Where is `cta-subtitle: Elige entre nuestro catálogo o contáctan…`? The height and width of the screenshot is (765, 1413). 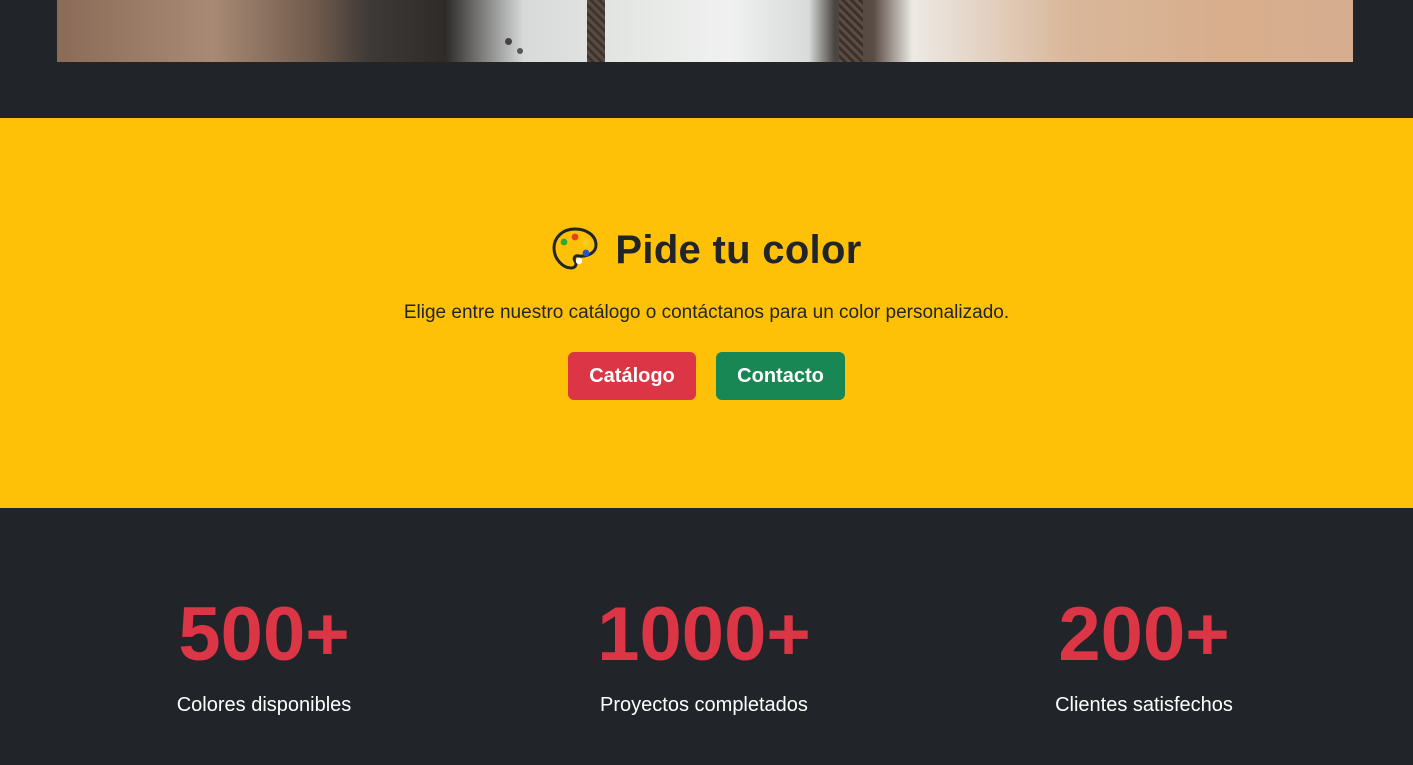 cta-subtitle: Elige entre nuestro catálogo o contáctan… is located at coordinates (706, 312).